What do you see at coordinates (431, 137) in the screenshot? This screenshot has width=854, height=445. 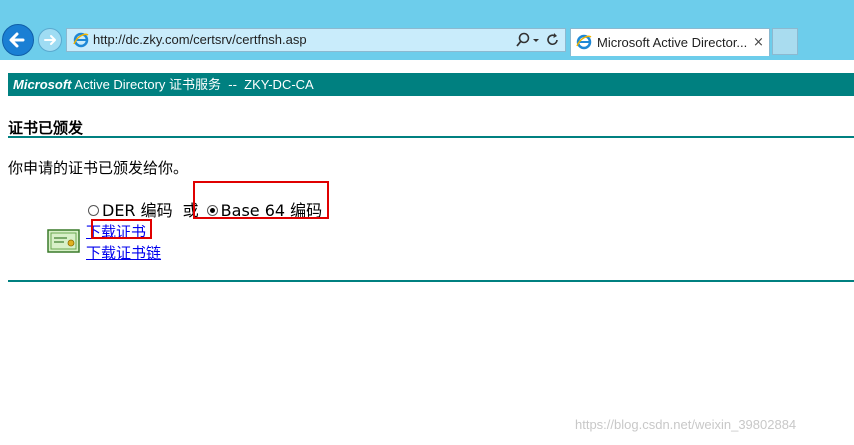 I see `divider` at bounding box center [431, 137].